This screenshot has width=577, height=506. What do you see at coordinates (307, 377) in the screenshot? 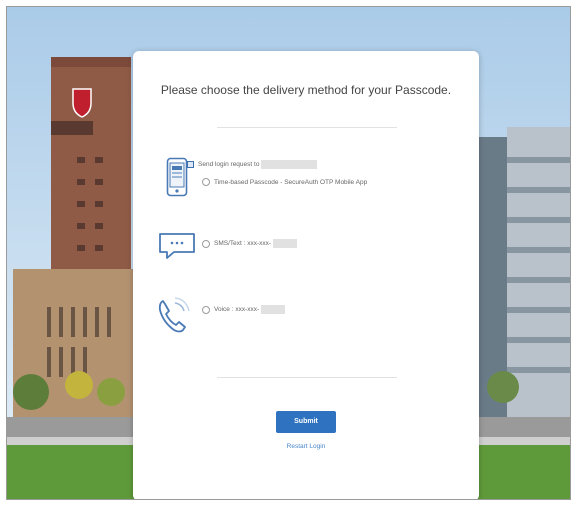
I see `actions-divider` at bounding box center [307, 377].